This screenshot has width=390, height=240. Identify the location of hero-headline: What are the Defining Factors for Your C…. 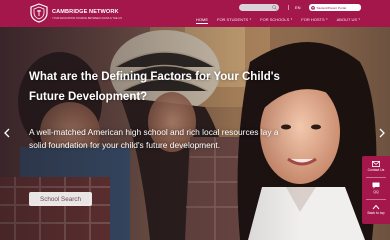
(154, 87).